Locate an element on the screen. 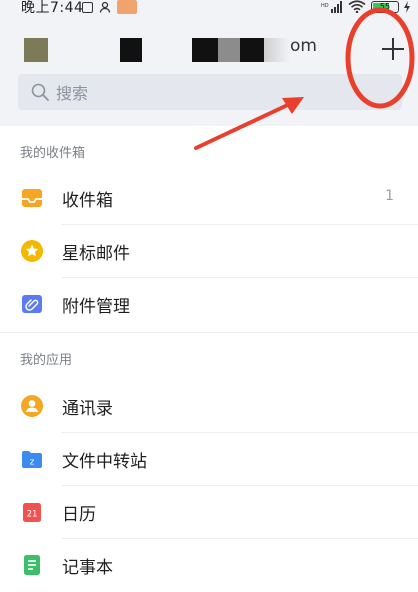 The image size is (418, 592). user-icon is located at coordinates (105, 7).